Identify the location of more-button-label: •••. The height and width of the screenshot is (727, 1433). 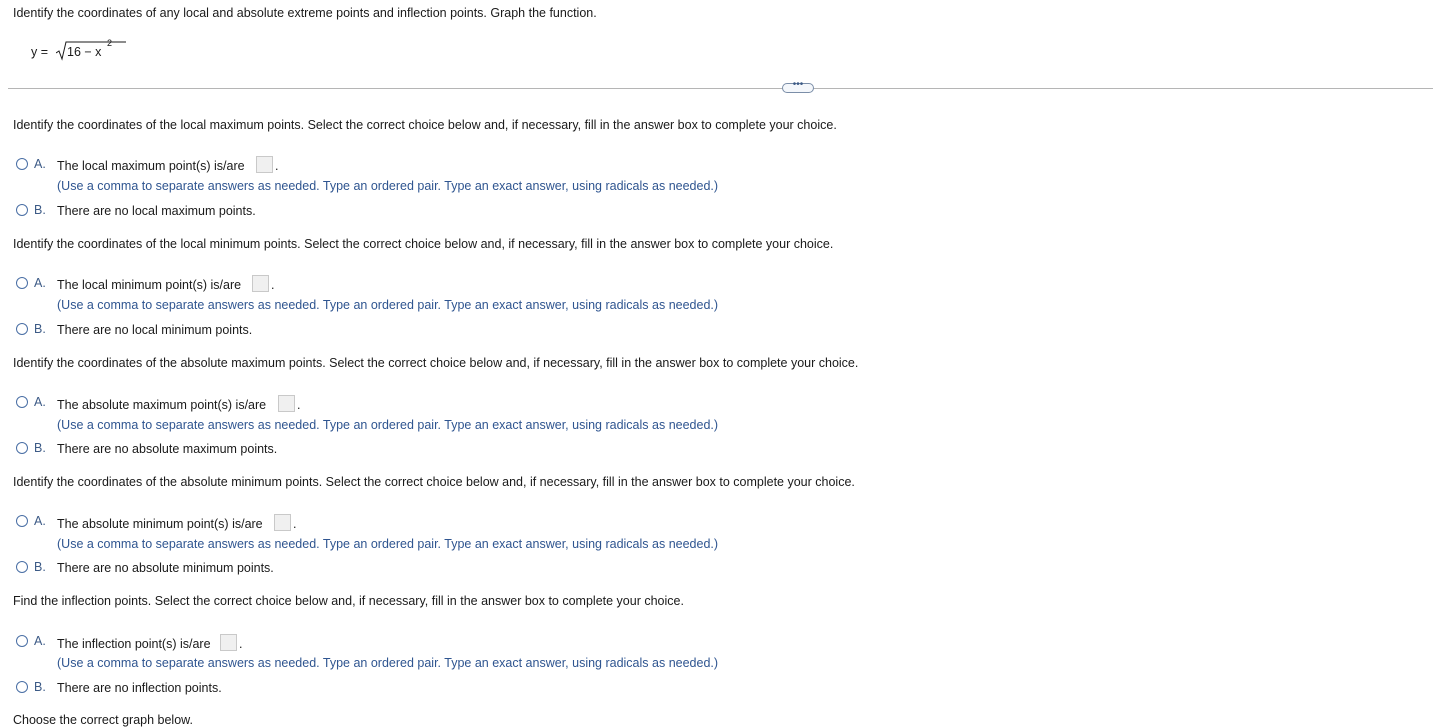
(798, 84).